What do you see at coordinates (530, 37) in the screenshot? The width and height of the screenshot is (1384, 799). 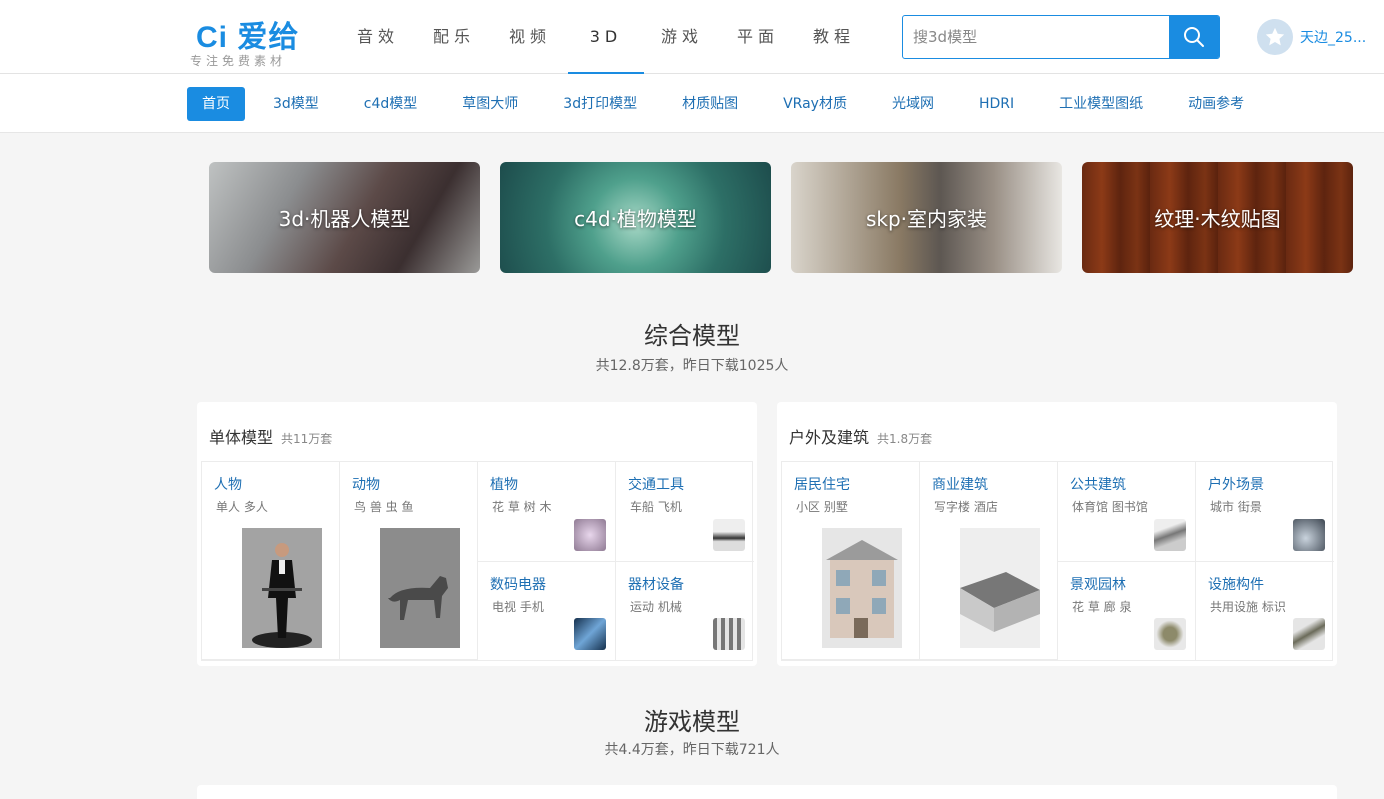 I see `main-nav-item-video: 视频` at bounding box center [530, 37].